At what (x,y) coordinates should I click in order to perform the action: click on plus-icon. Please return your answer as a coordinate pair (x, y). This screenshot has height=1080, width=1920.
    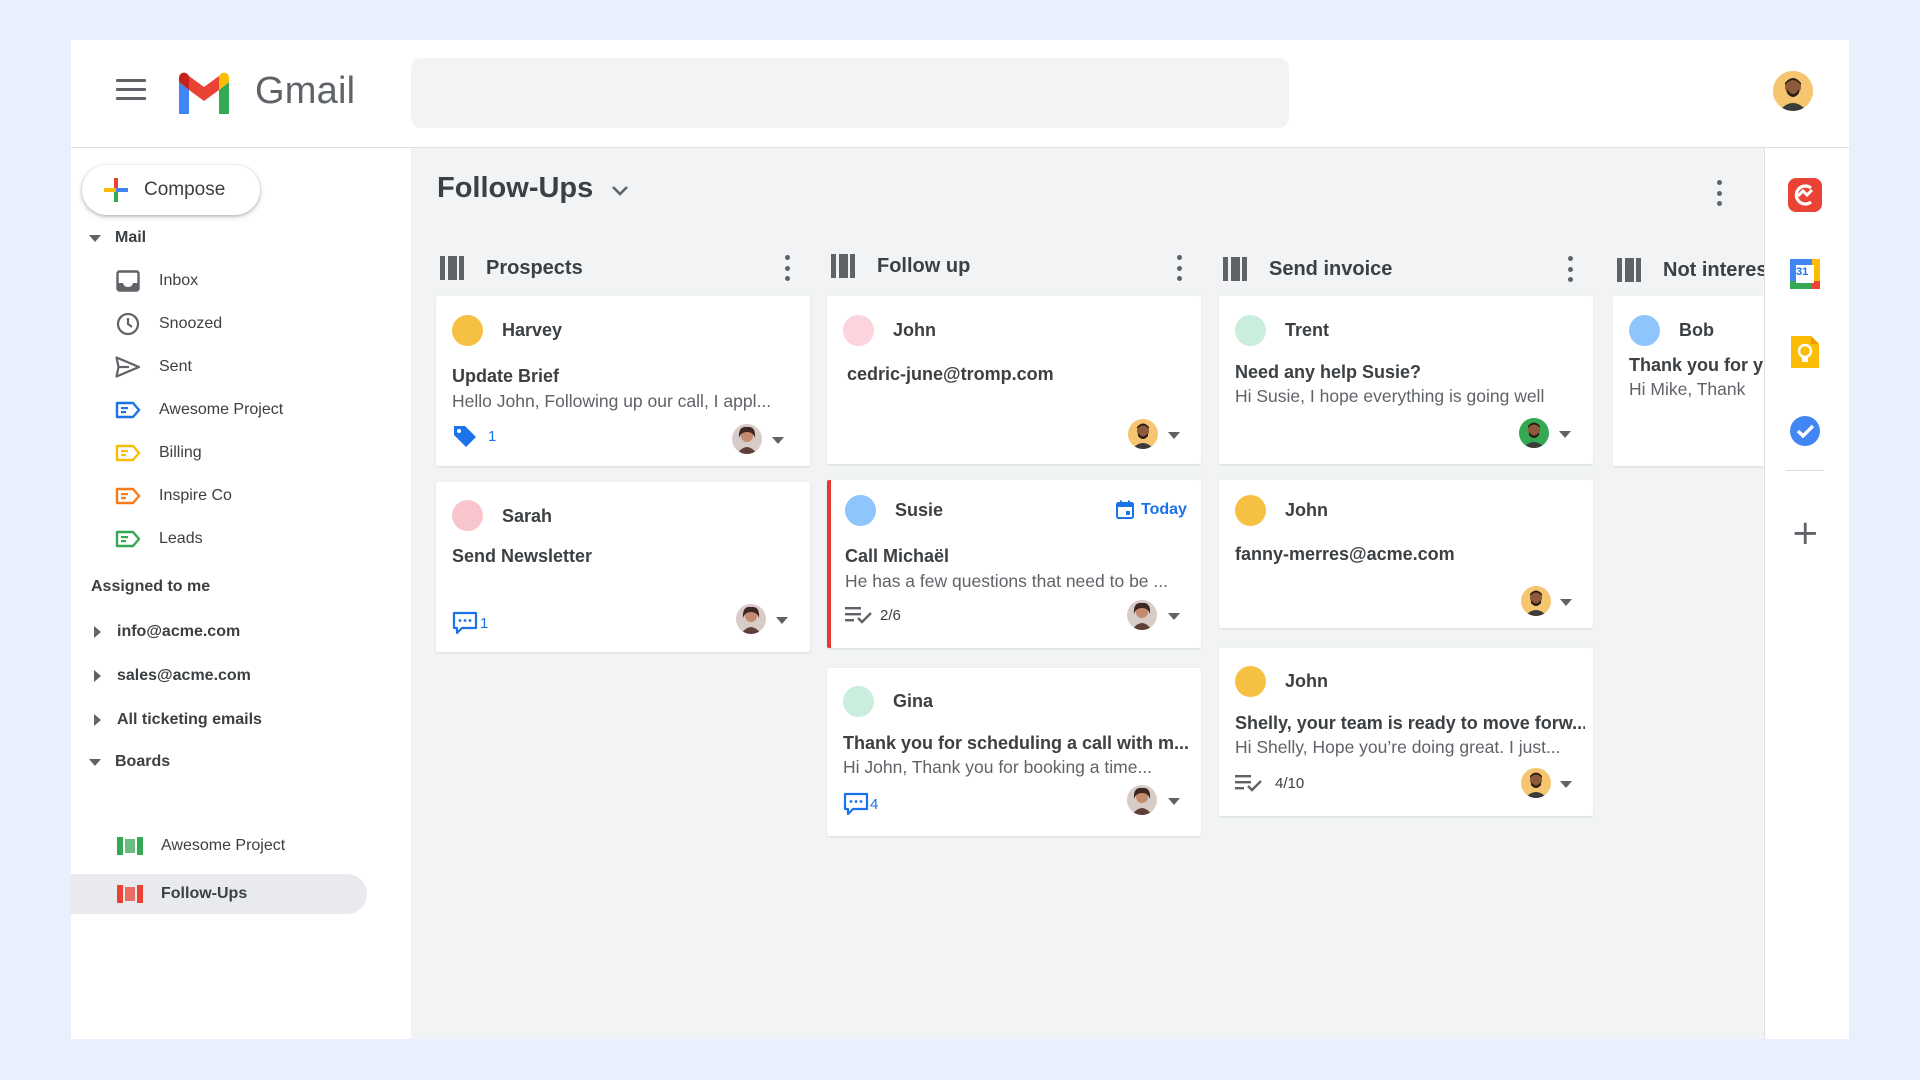
    Looking at the image, I should click on (116, 190).